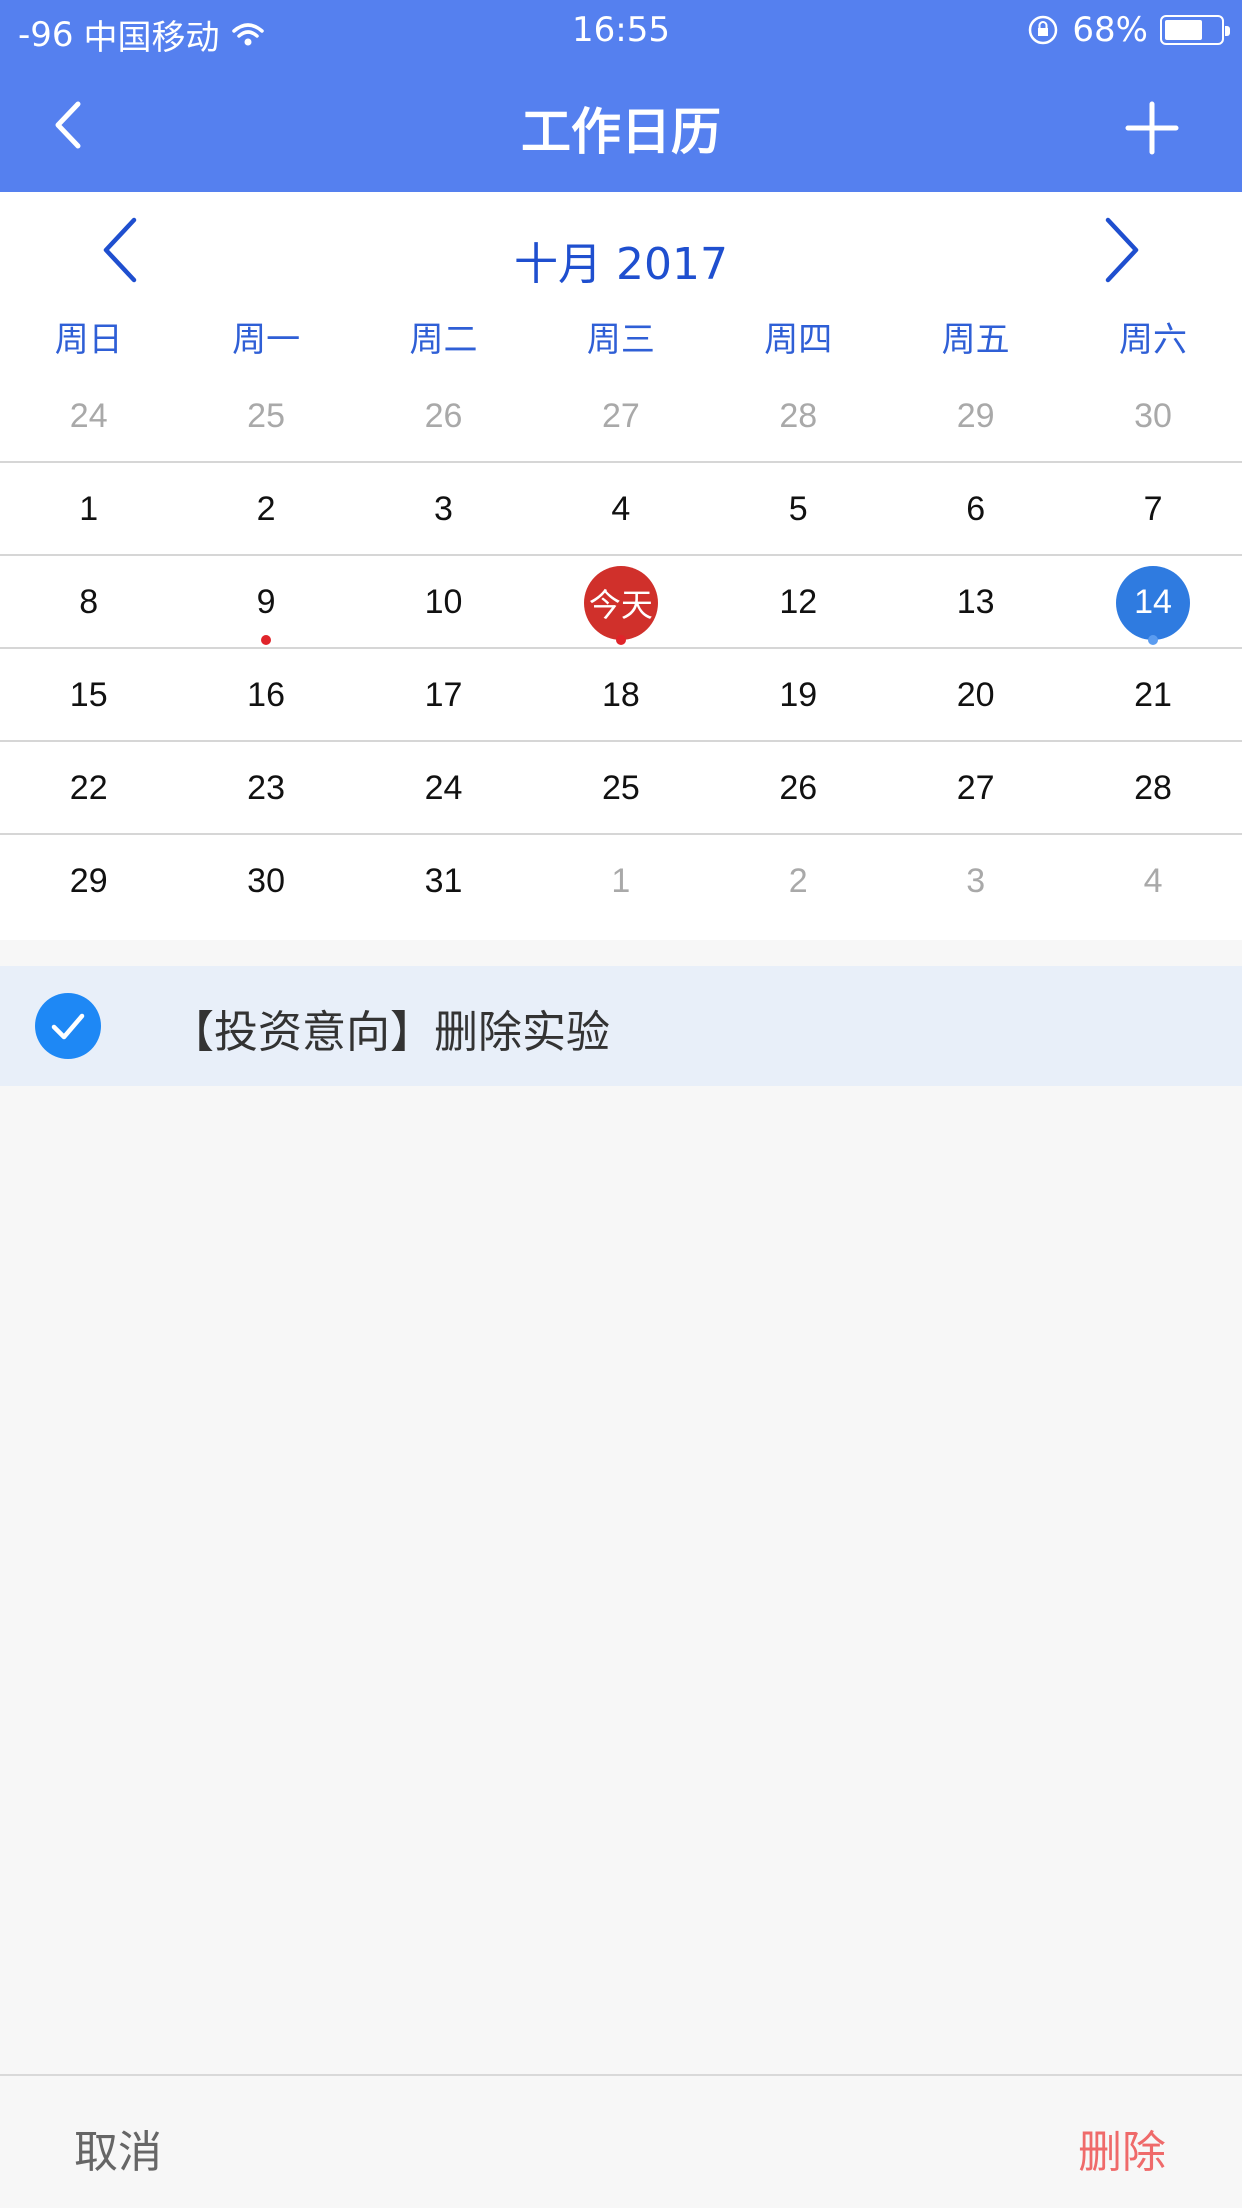 This screenshot has height=2208, width=1242. I want to click on day-cell-selected: 14, so click(1152, 602).